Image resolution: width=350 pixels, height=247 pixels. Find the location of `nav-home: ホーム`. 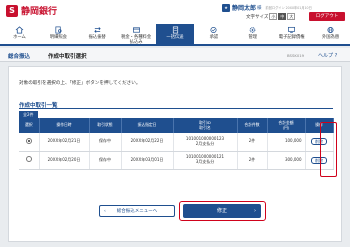

nav-home: ホーム is located at coordinates (19, 34).